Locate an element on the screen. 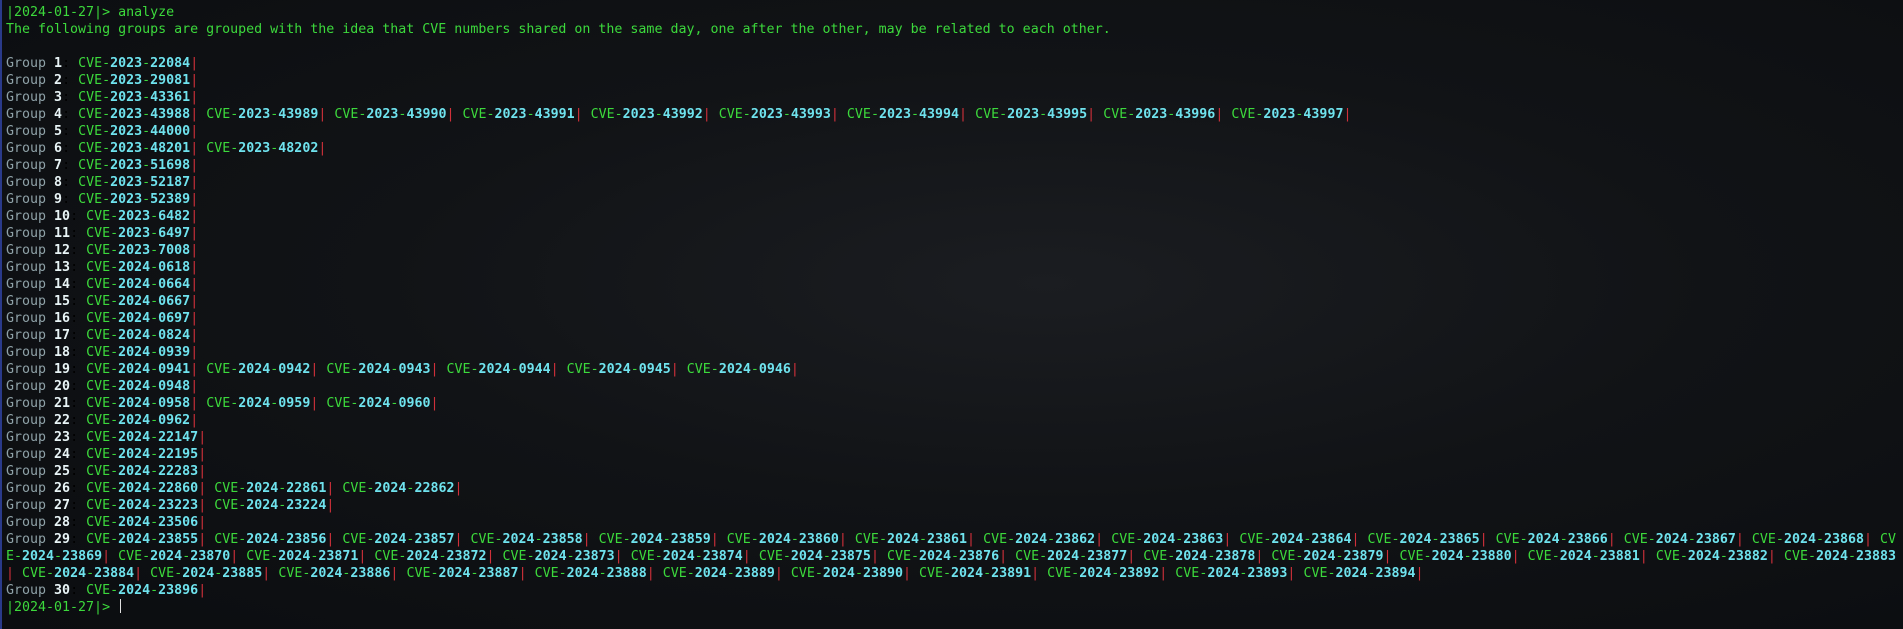 This screenshot has width=1903, height=629. group-number: 24 is located at coordinates (62, 454).